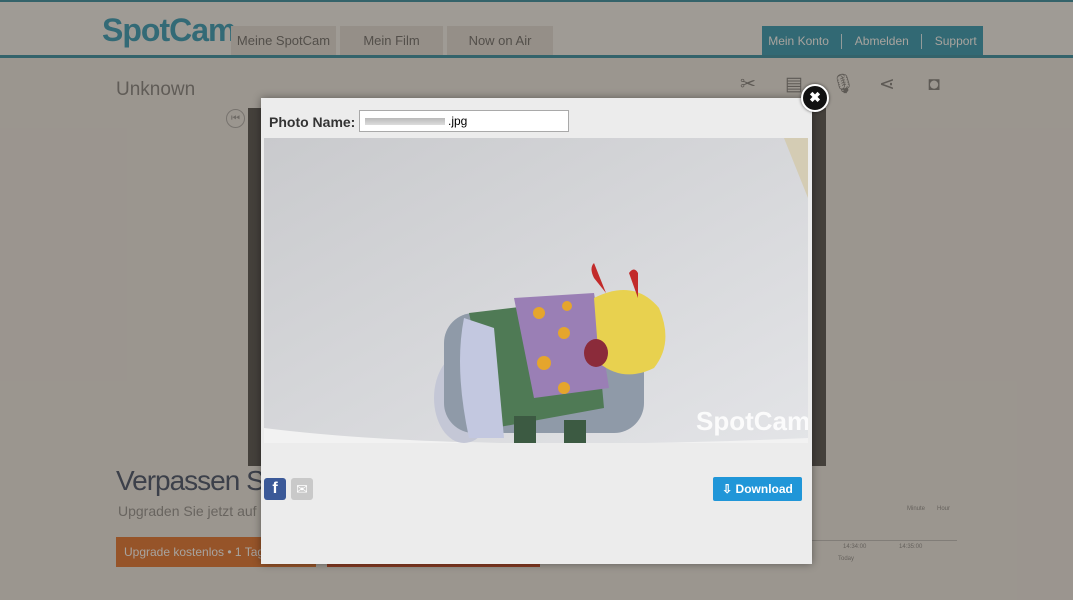  What do you see at coordinates (302, 489) in the screenshot?
I see `email-share-icon: ✉` at bounding box center [302, 489].